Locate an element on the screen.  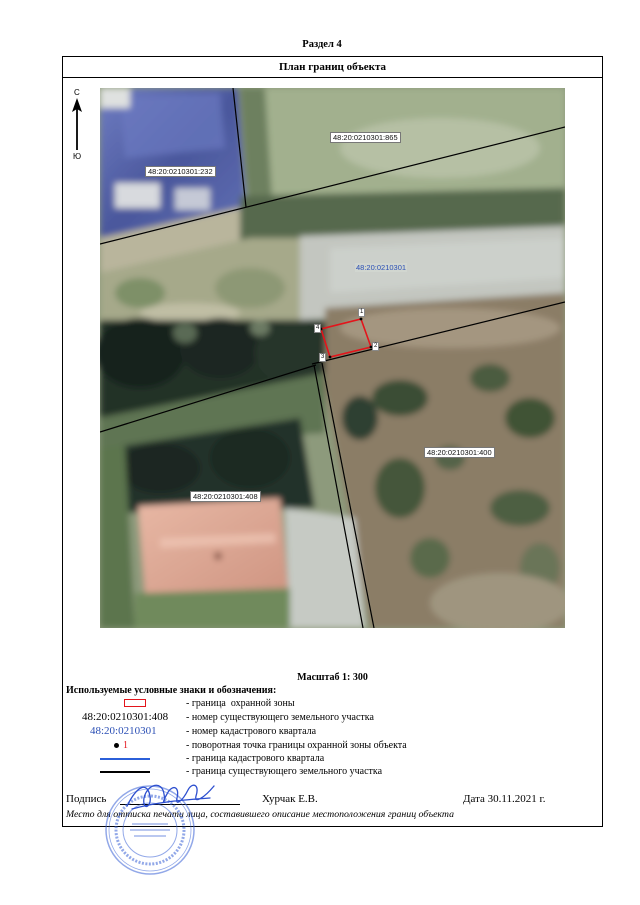
parcel-label: 48:20:0210301:408 is located at coordinates (225, 496).